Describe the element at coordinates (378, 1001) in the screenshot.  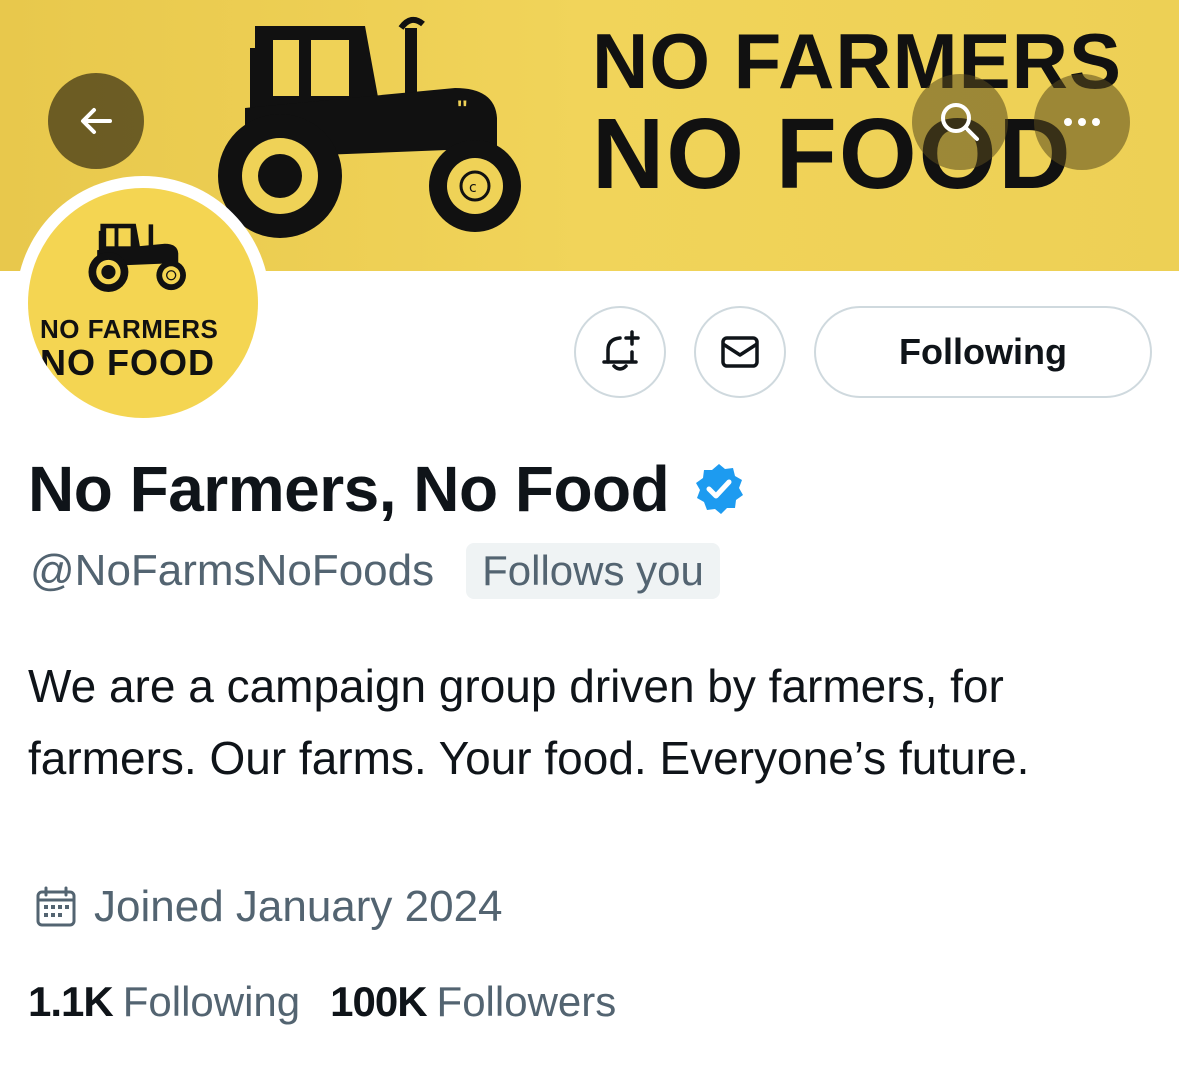
I see `followers-count: 100K` at that location.